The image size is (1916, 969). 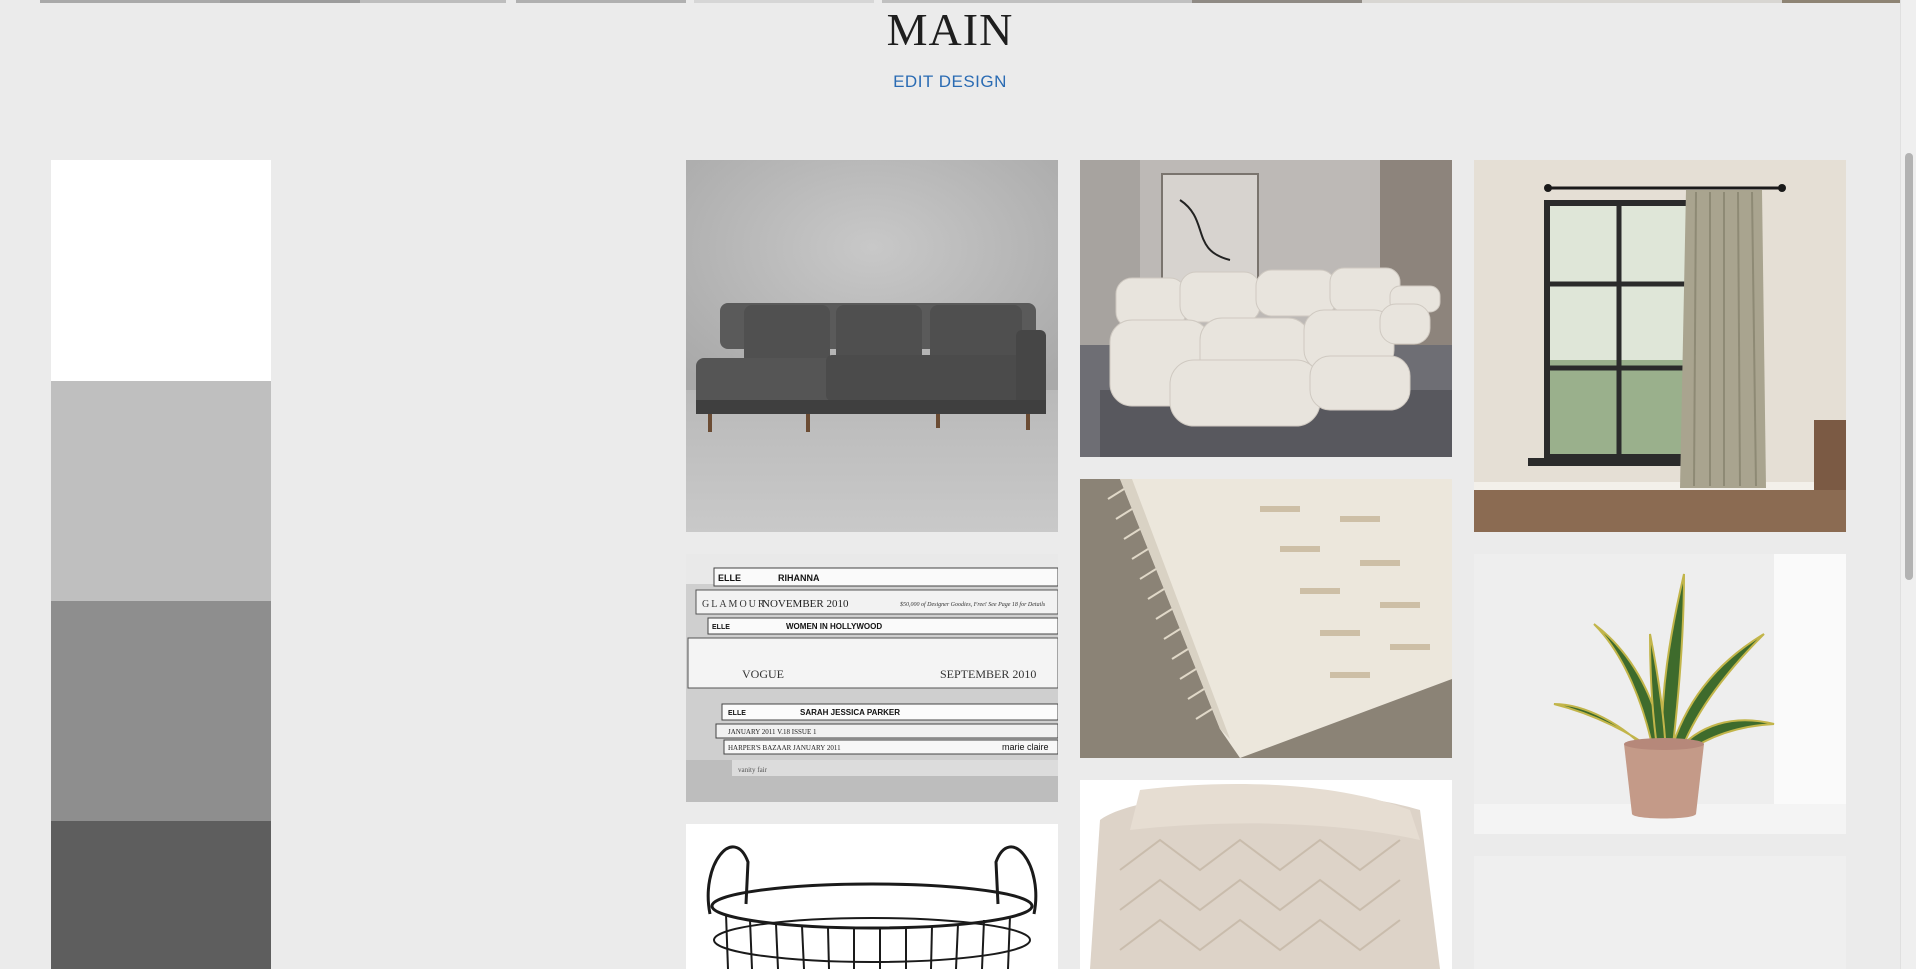 What do you see at coordinates (161, 491) in the screenshot?
I see `palette-swatch-light-grey` at bounding box center [161, 491].